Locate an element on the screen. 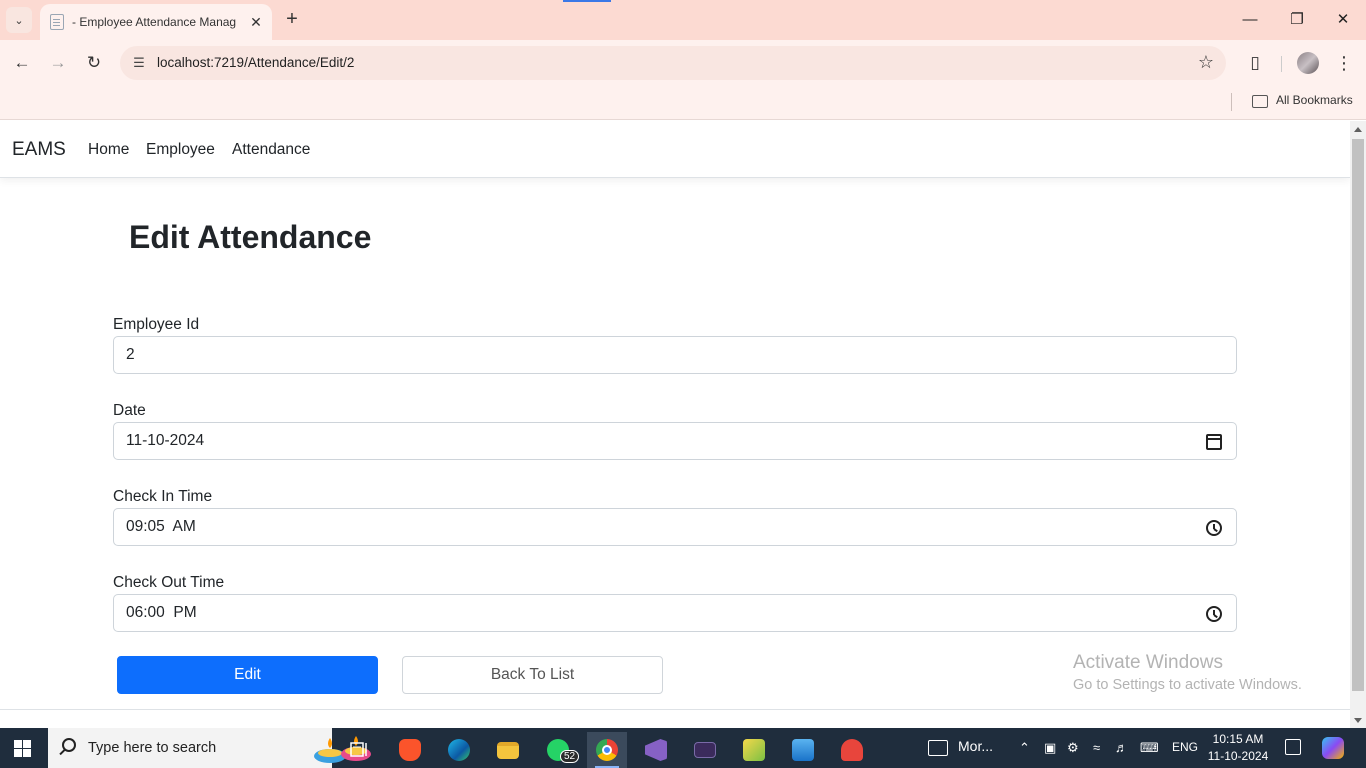  reload-icon: ↻ is located at coordinates (94, 63).